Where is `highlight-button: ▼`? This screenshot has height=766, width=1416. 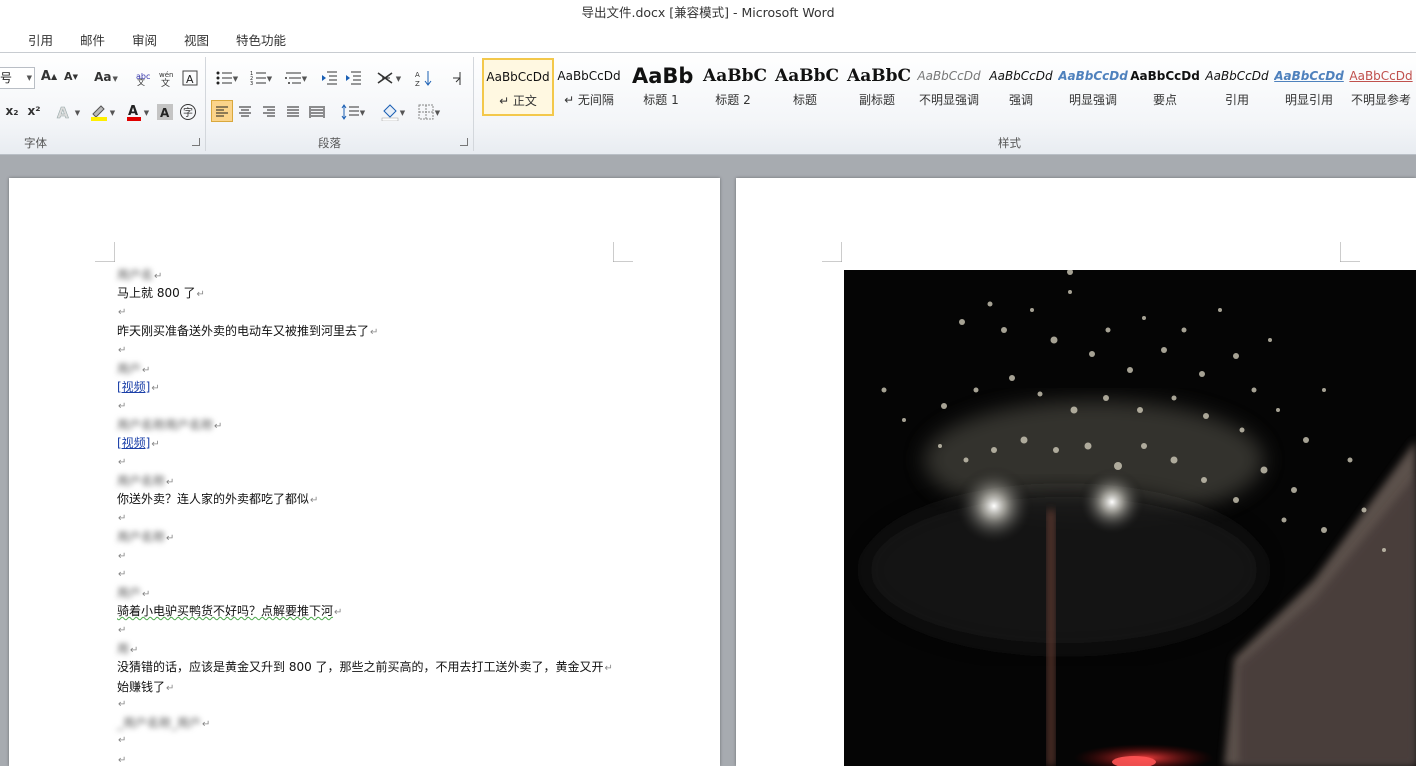 highlight-button: ▼ is located at coordinates (102, 111).